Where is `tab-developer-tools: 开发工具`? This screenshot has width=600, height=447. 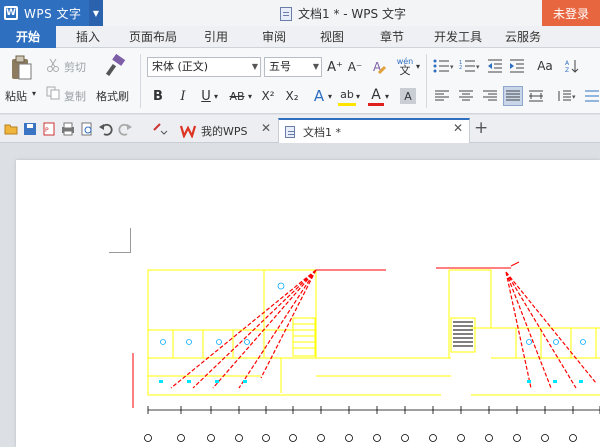
tab-developer-tools: 开发工具 is located at coordinates (458, 37).